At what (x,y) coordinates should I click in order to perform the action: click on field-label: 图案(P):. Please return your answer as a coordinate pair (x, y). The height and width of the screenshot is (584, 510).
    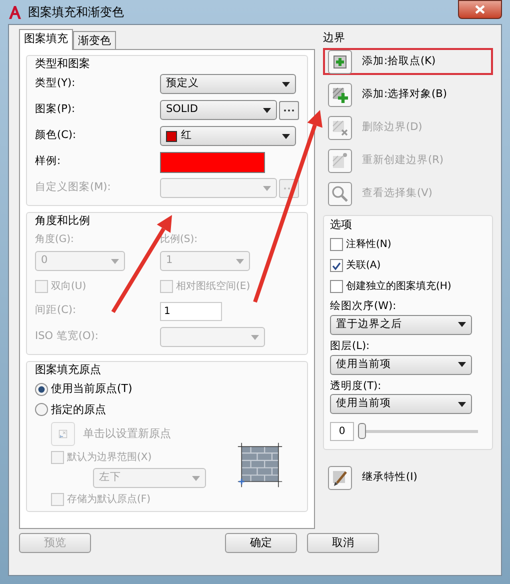
    Looking at the image, I should click on (55, 110).